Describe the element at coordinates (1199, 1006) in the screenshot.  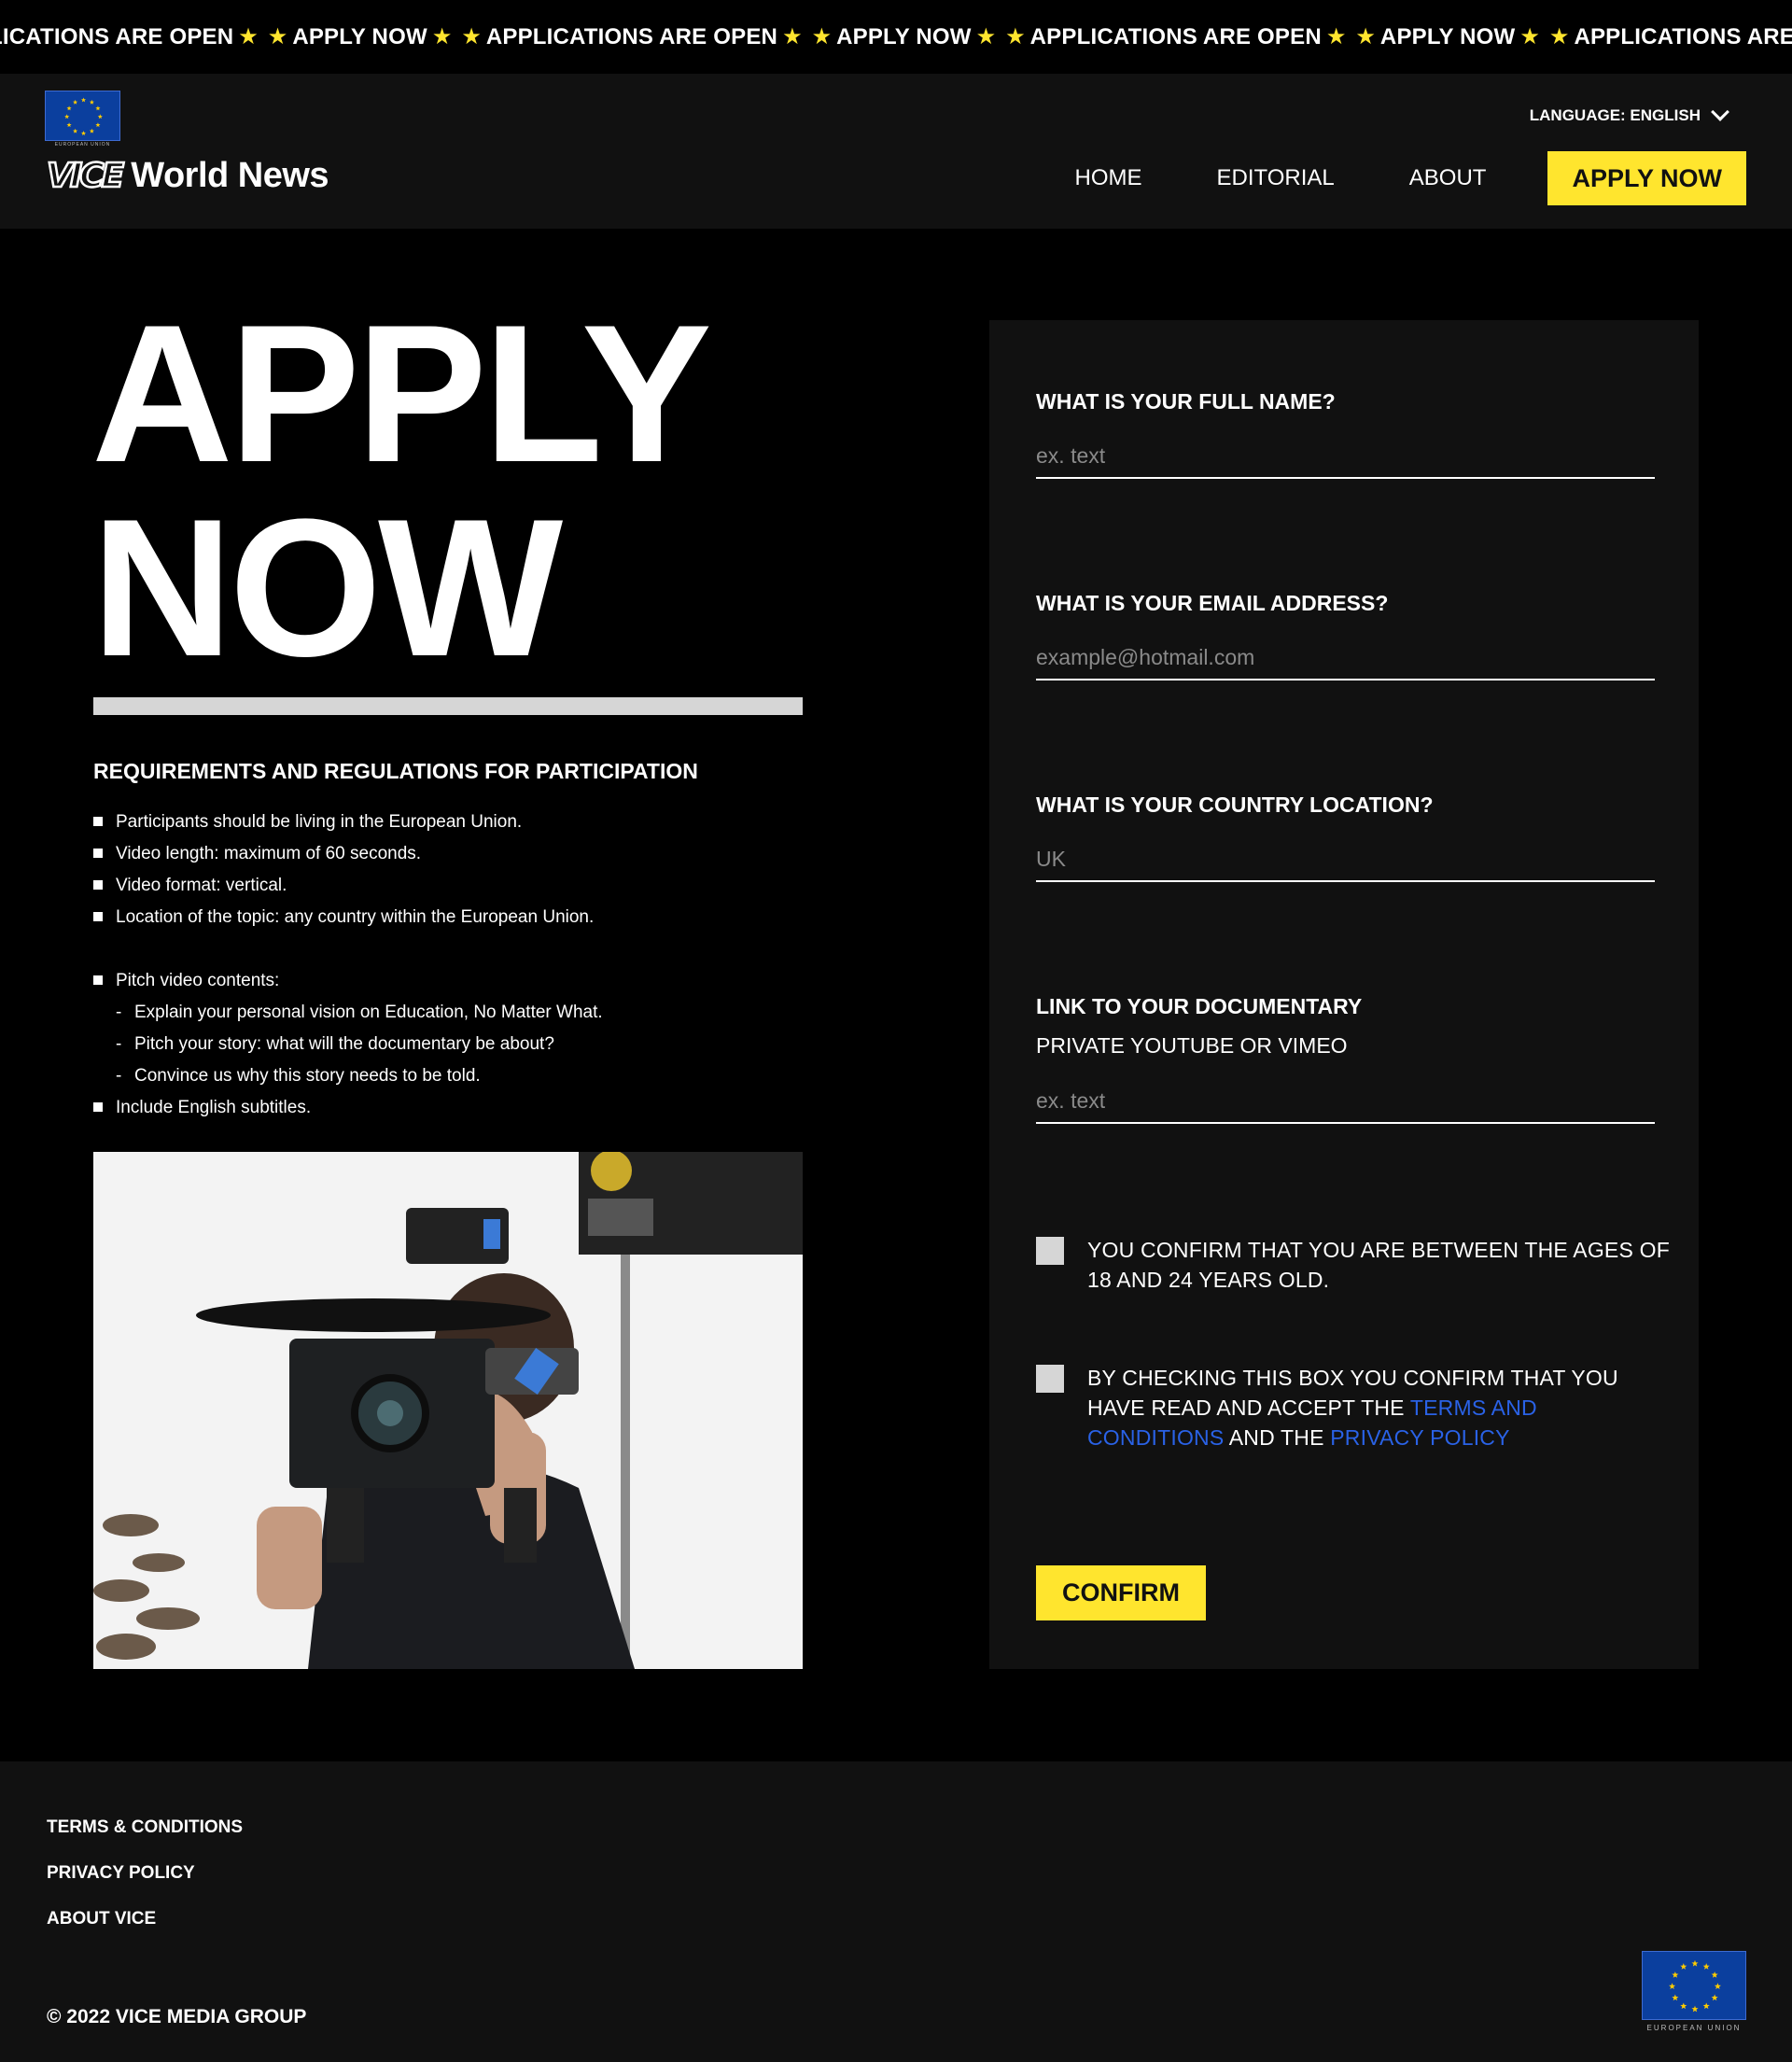
I see `documentary-link-label: LINK TO YOUR DOCUMENTARY` at that location.